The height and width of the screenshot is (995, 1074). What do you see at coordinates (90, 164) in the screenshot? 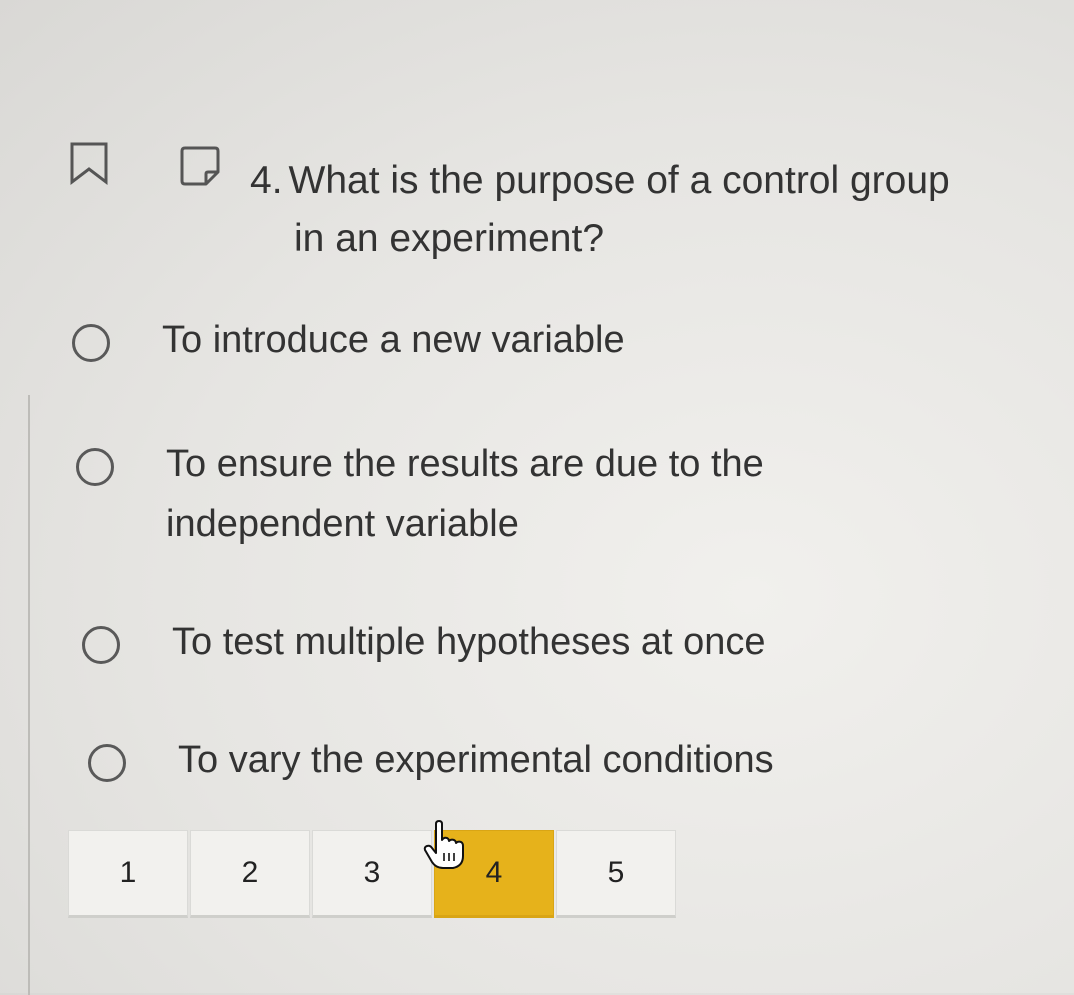
I see `bookmark-icon` at bounding box center [90, 164].